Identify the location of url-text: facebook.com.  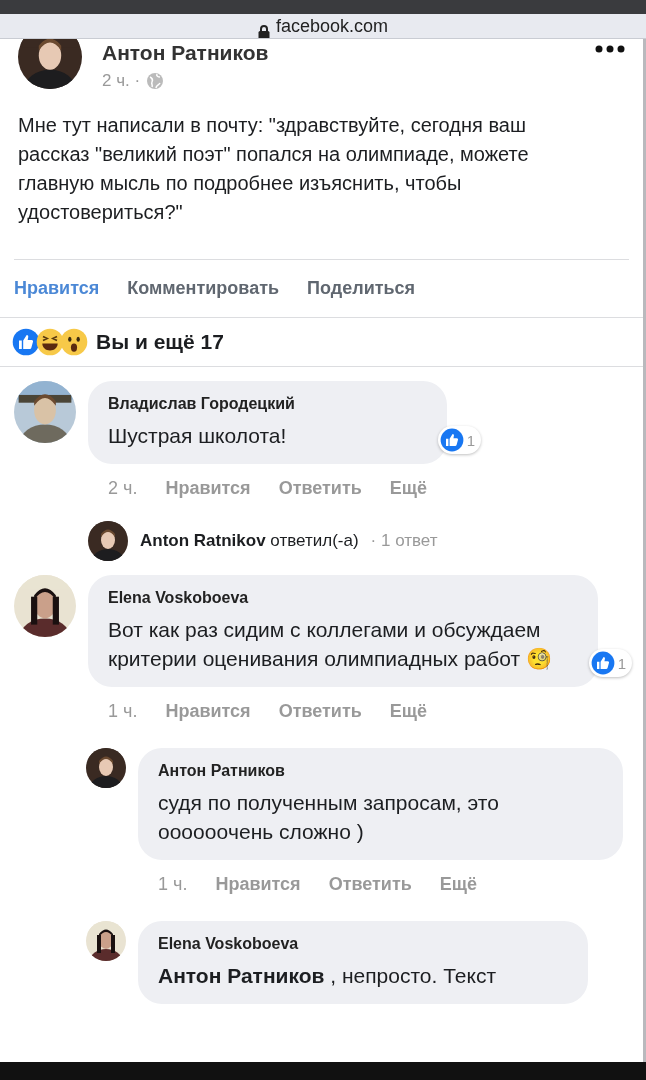
(332, 26).